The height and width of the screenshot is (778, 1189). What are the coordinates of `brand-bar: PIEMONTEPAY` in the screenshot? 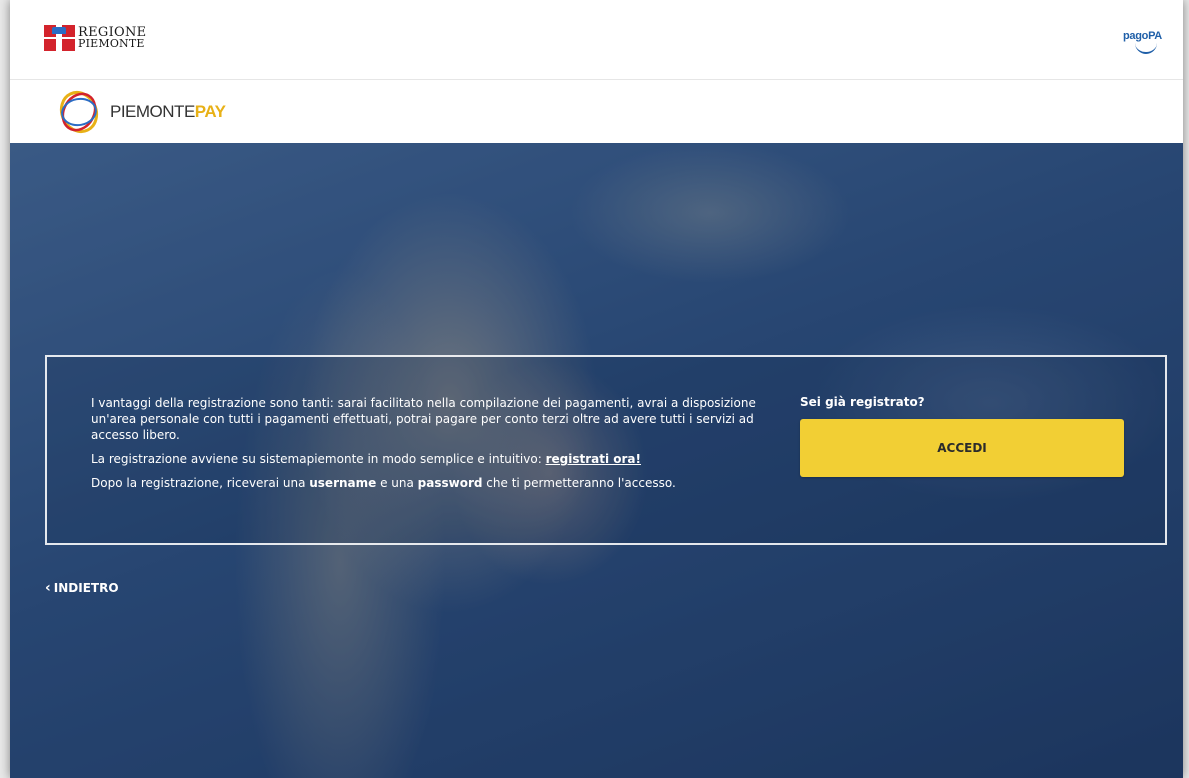 It's located at (596, 111).